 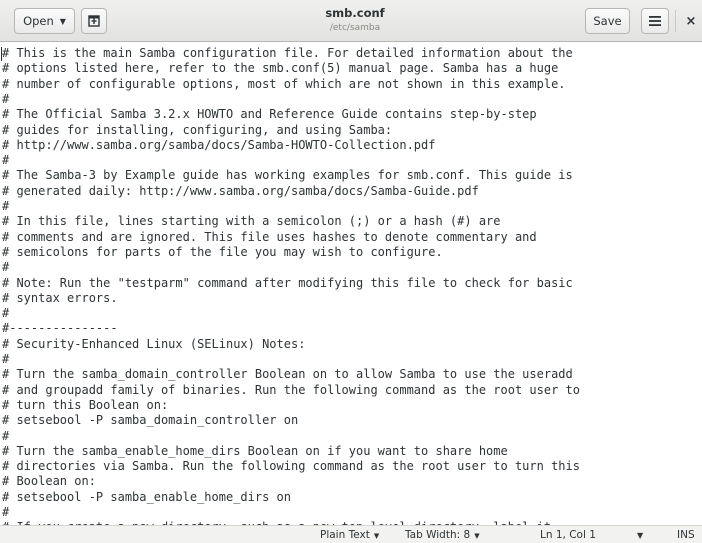 What do you see at coordinates (355, 13) in the screenshot?
I see `window-title: smb.conf` at bounding box center [355, 13].